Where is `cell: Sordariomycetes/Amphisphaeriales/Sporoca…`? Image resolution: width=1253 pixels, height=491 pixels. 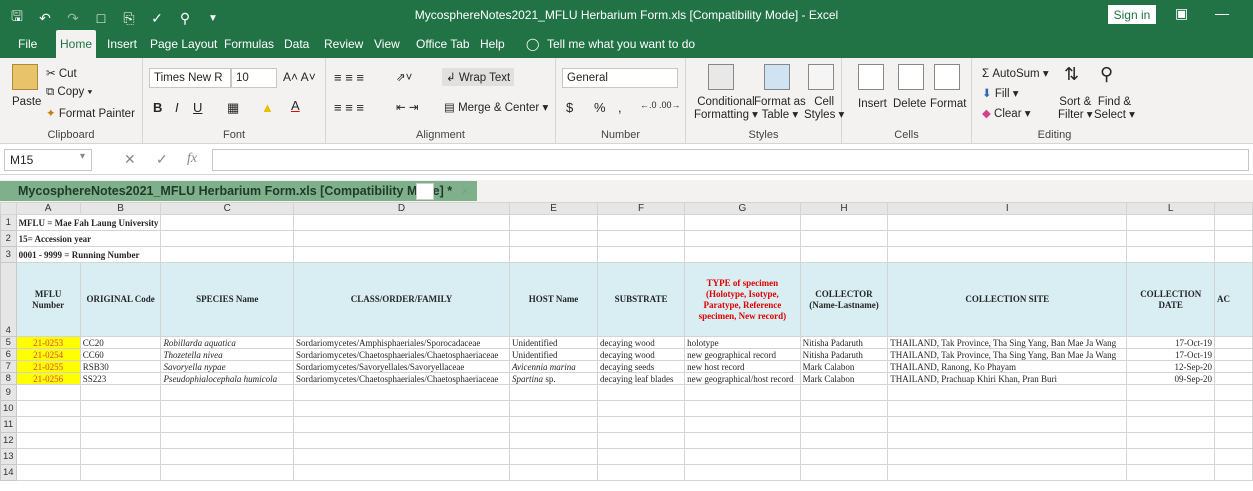 cell: Sordariomycetes/Amphisphaeriales/Sporoca… is located at coordinates (401, 342).